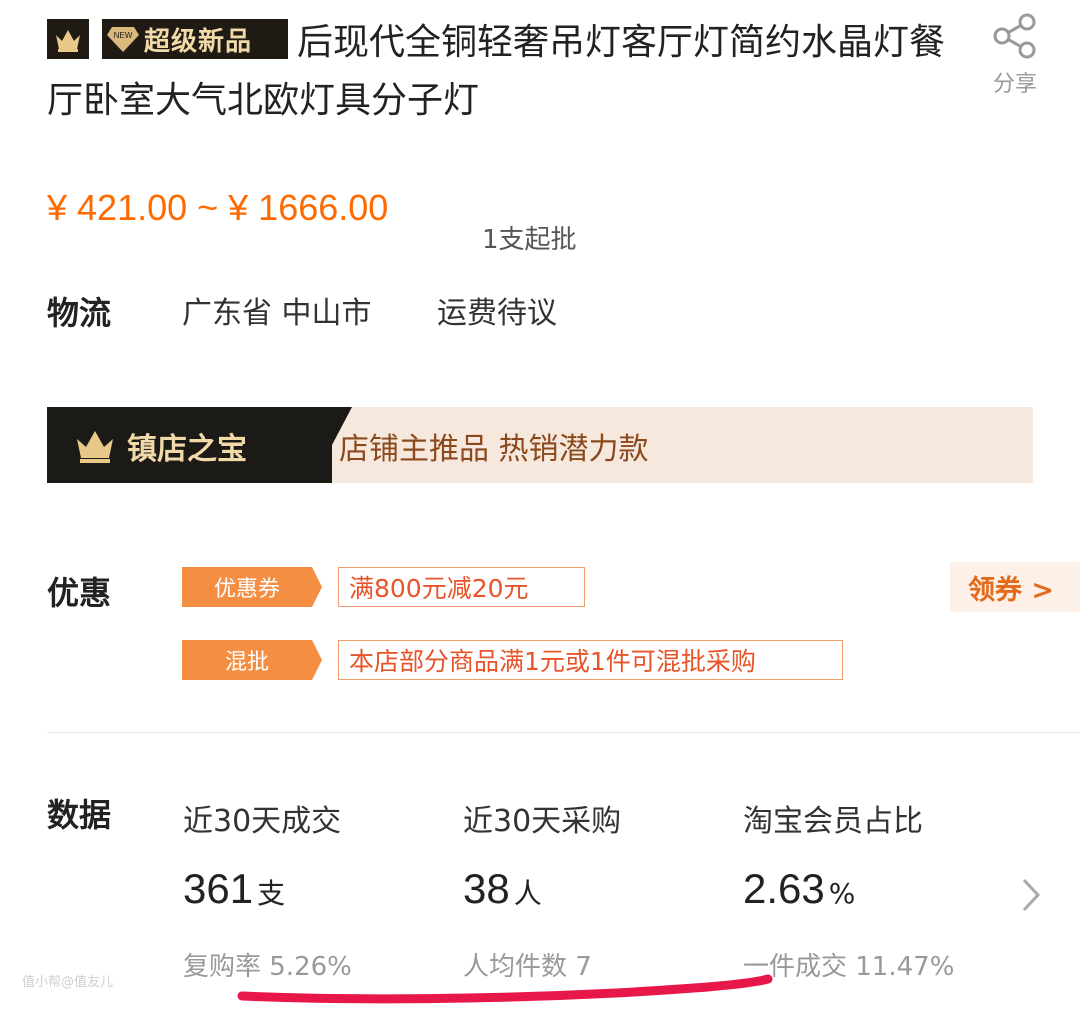 This screenshot has height=1015, width=1080. Describe the element at coordinates (1014, 84) in the screenshot. I see `share-label: 分享` at that location.